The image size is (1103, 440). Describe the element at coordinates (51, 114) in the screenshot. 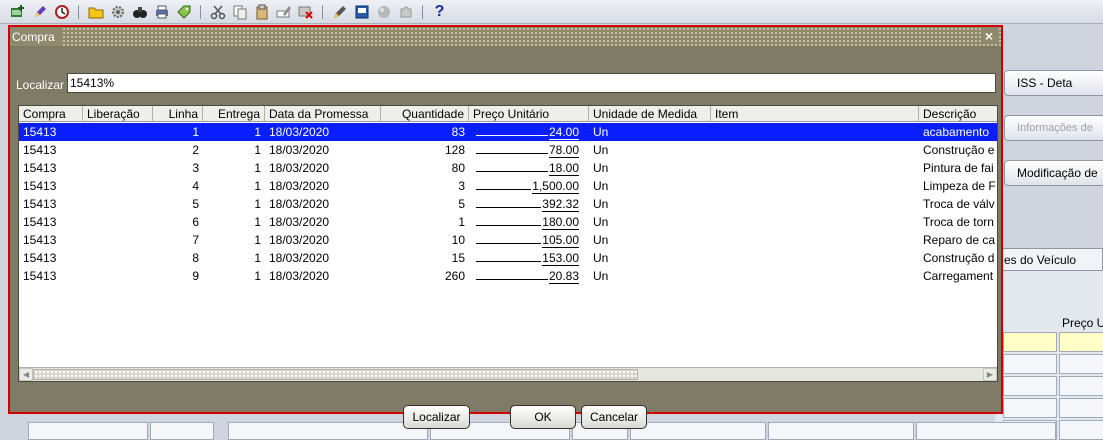

I see `column-header-compra: Compra` at that location.